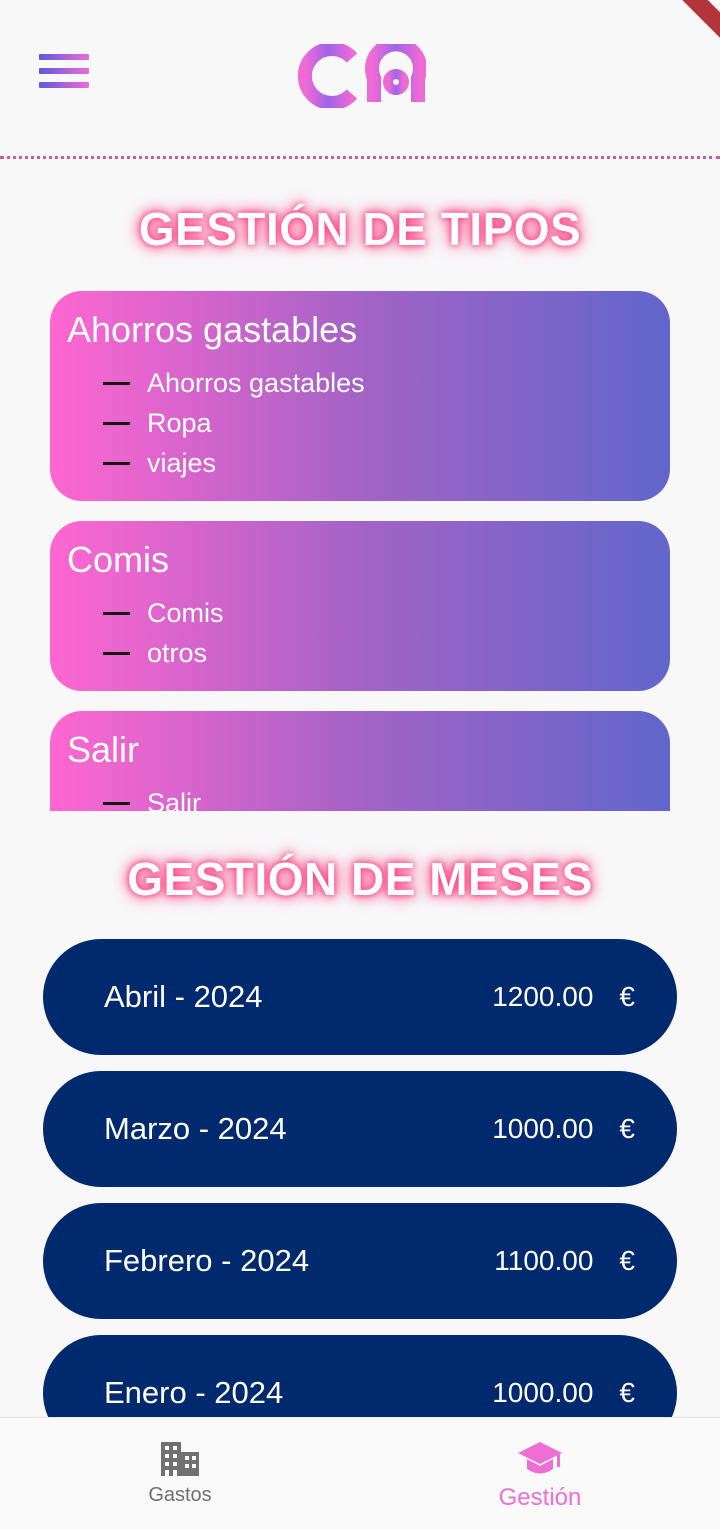 The width and height of the screenshot is (720, 1529). I want to click on month-item: Marzo - 2024 1000.00 €, so click(360, 1129).